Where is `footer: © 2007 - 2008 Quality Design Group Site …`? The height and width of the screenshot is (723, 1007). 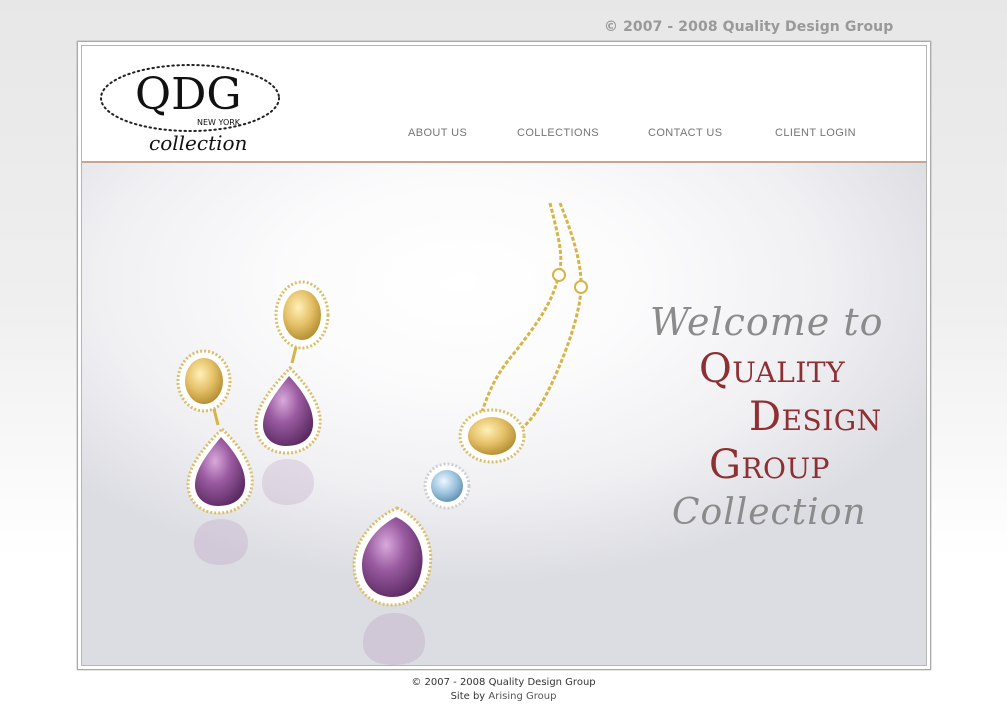 footer: © 2007 - 2008 Quality Design Group Site … is located at coordinates (503, 690).